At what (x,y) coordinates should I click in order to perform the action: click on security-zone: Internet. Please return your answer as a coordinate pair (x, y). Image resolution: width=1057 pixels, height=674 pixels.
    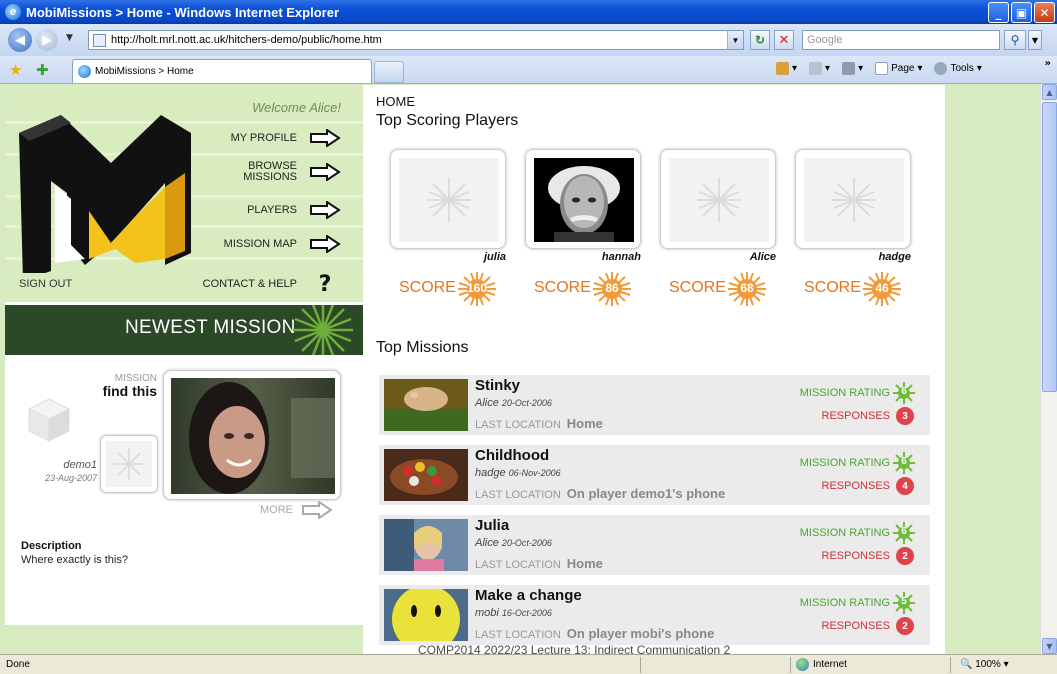
    Looking at the image, I should click on (821, 664).